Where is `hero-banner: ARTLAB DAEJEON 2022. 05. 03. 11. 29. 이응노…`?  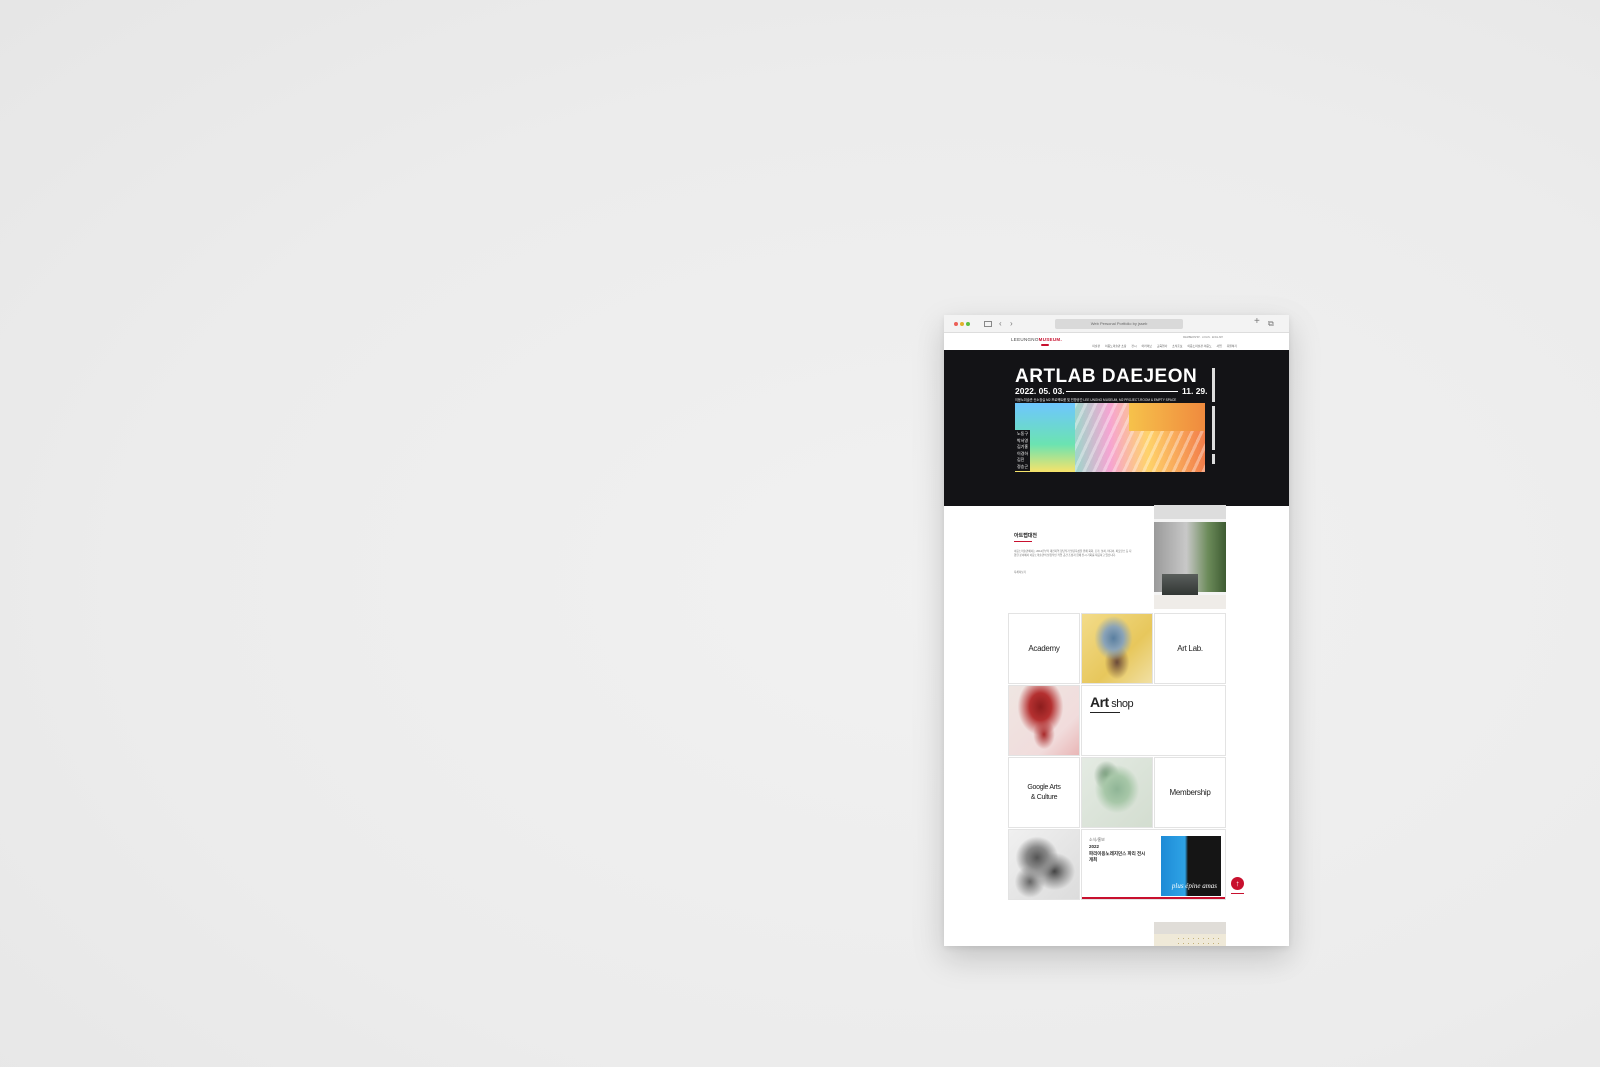
hero-banner: ARTLAB DAEJEON 2022. 05. 03. 11. 29. 이응노… is located at coordinates (1116, 428).